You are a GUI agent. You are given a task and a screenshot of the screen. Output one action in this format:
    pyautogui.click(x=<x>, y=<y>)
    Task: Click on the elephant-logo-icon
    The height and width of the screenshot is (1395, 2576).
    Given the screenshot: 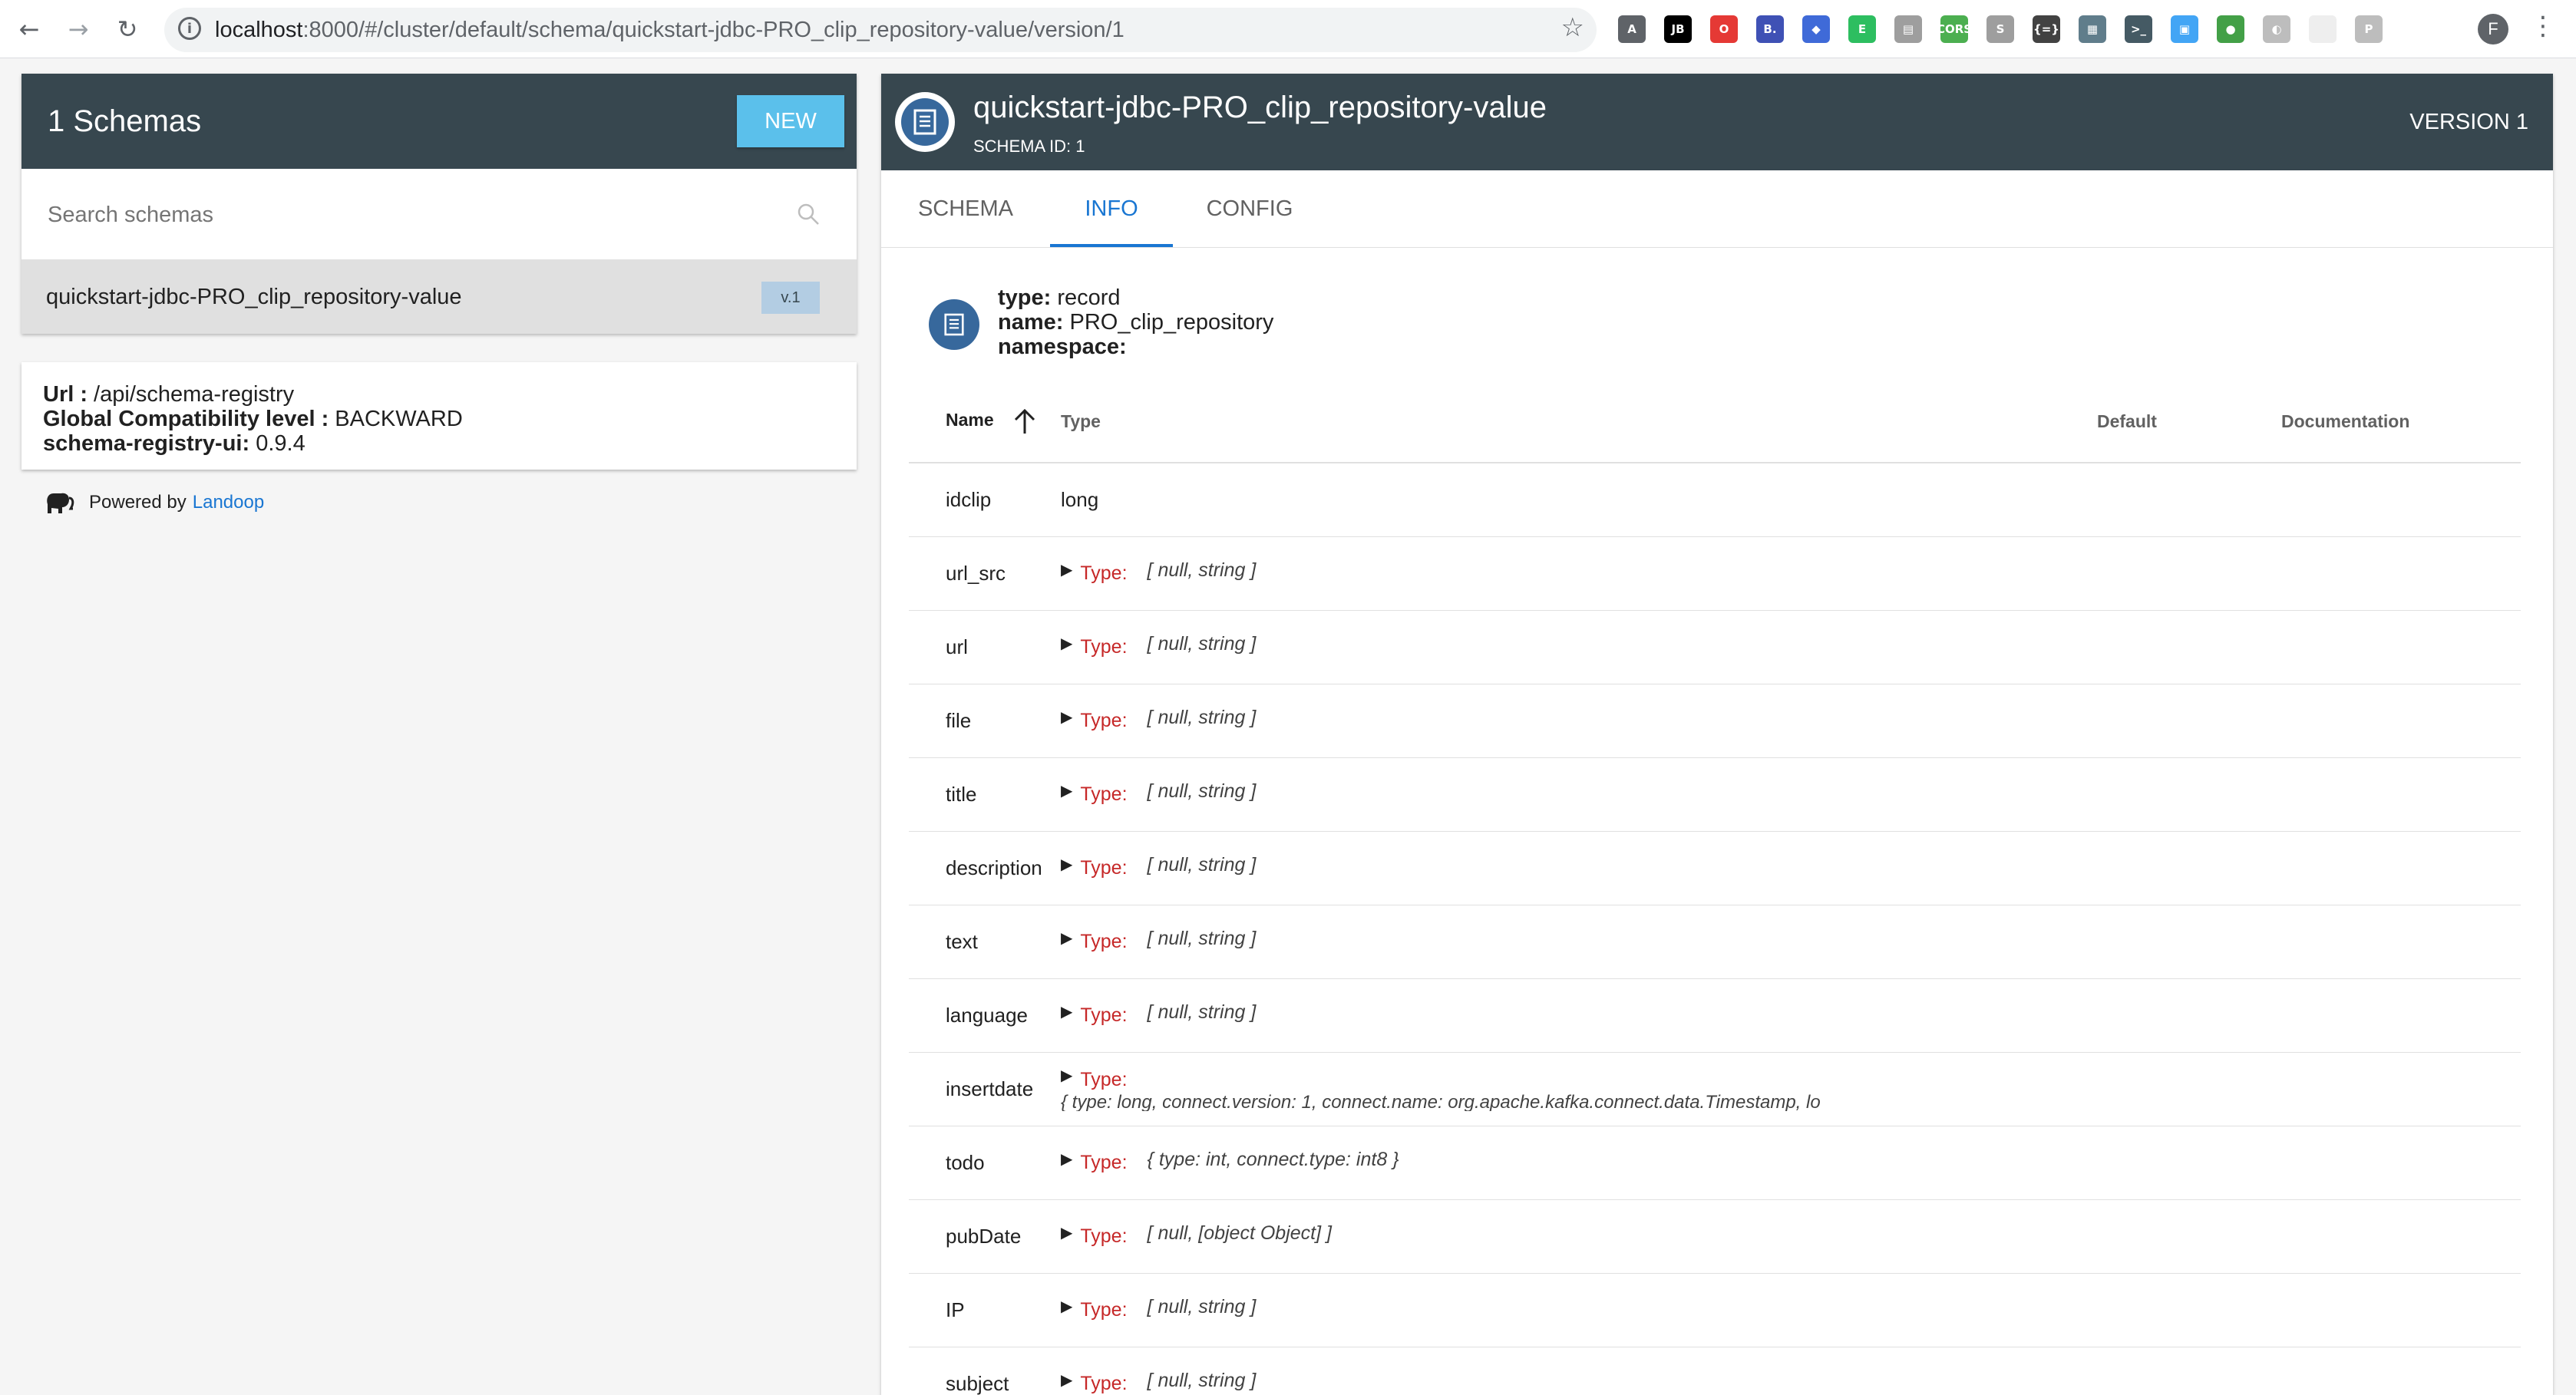 What is the action you would take?
    pyautogui.click(x=60, y=503)
    